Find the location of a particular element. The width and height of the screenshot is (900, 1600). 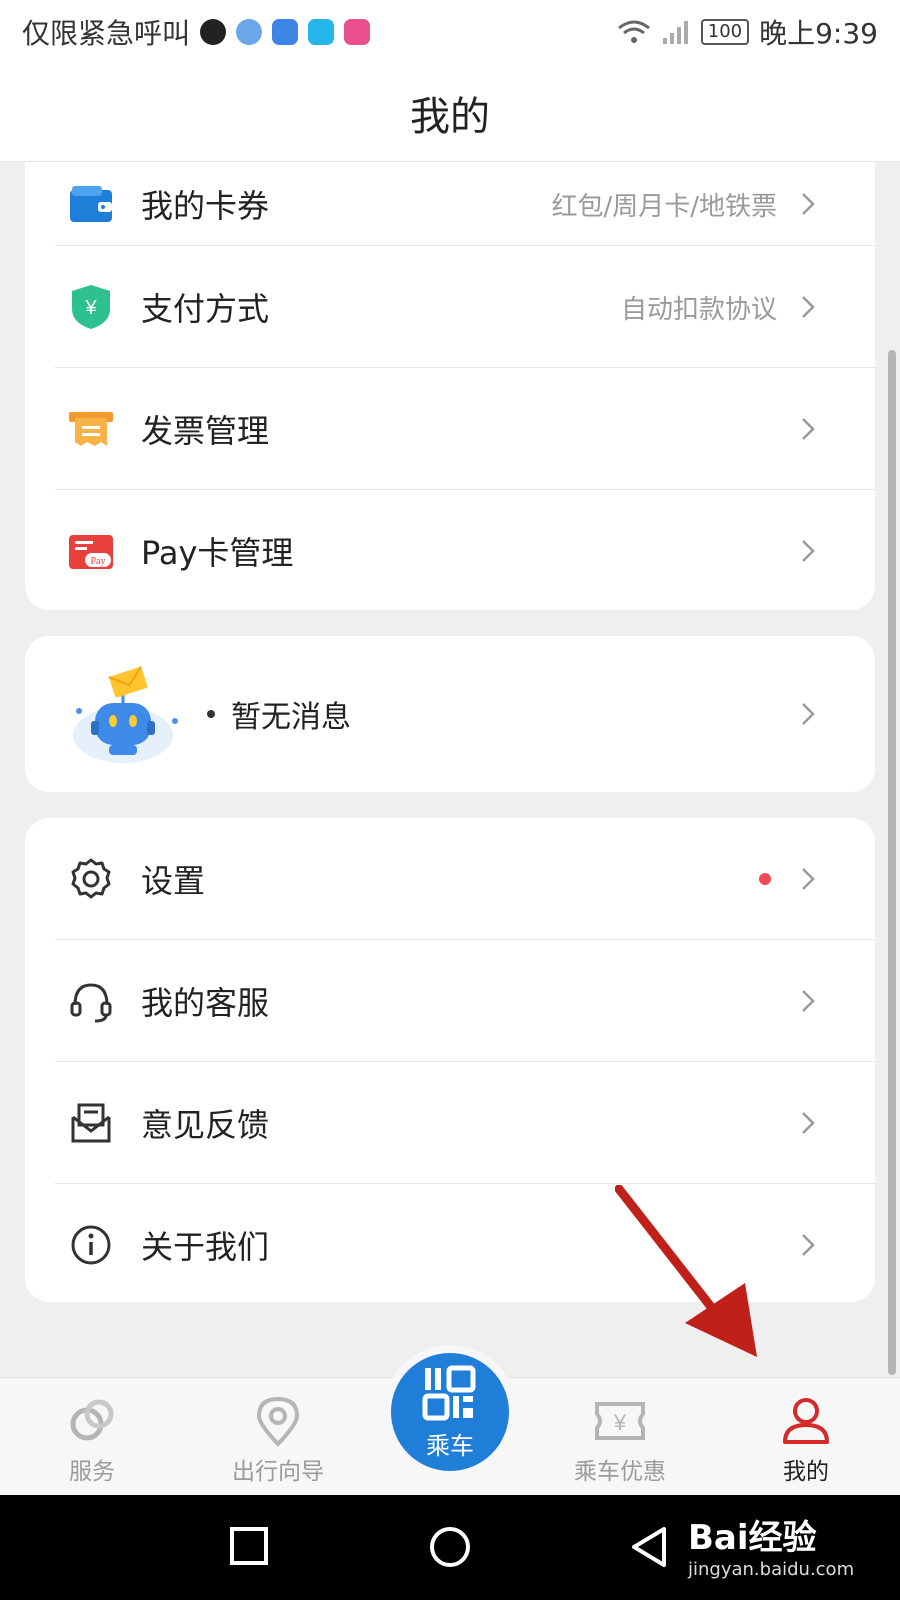

menu-item-pay-card: Pay Pay卡管理 is located at coordinates (450, 550).